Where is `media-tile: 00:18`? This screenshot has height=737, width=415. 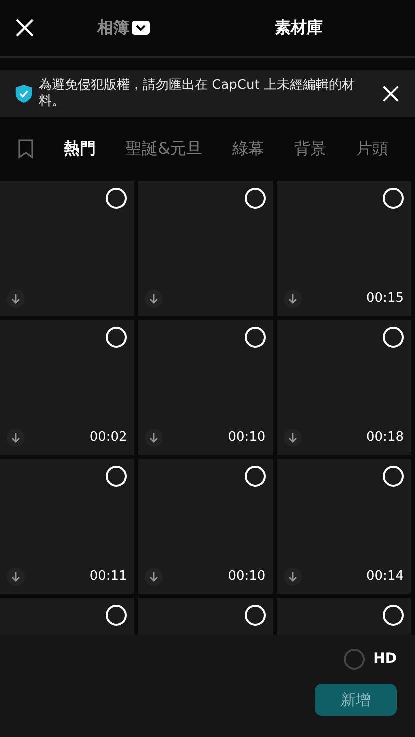 media-tile: 00:18 is located at coordinates (343, 387).